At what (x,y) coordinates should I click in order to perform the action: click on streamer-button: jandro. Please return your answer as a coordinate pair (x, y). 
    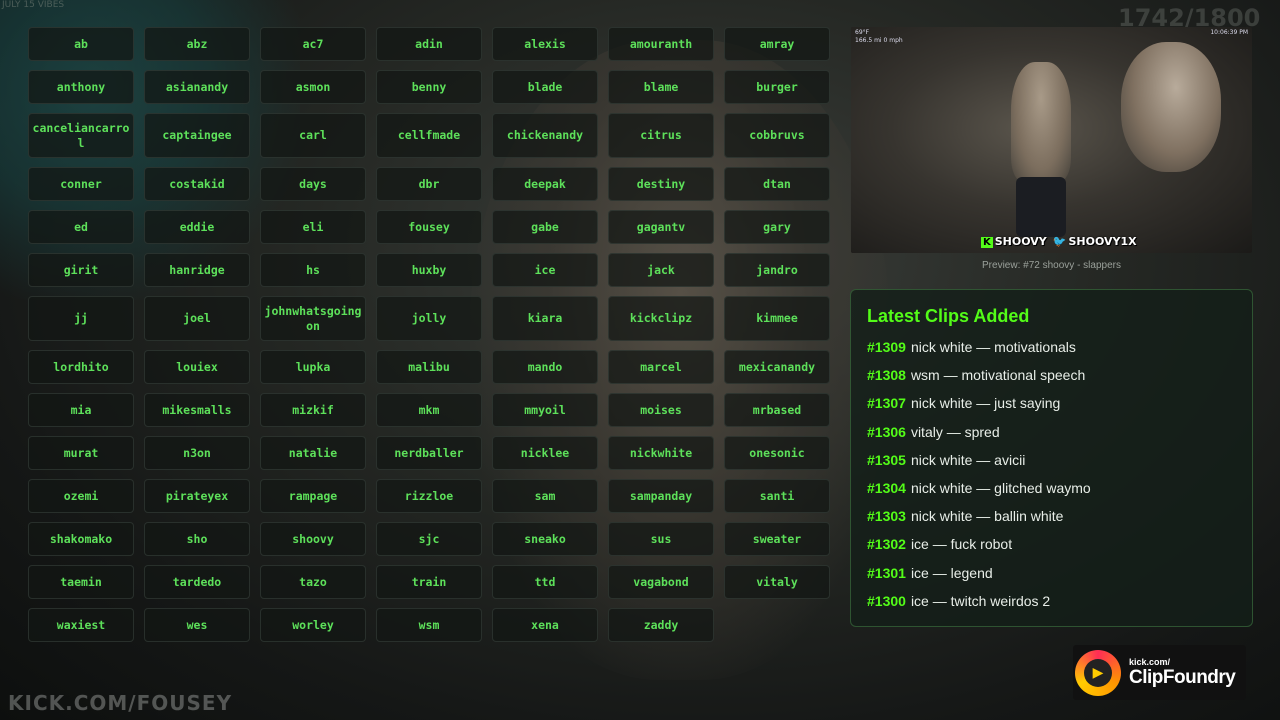
    Looking at the image, I should click on (777, 270).